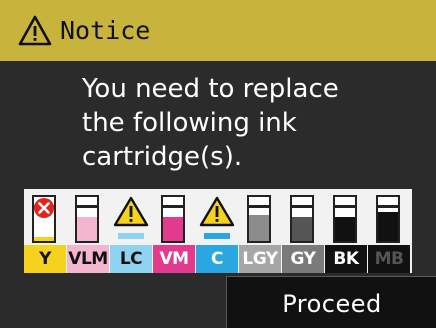 The width and height of the screenshot is (436, 328). I want to click on ink-slot-lgy: LGY, so click(260, 231).